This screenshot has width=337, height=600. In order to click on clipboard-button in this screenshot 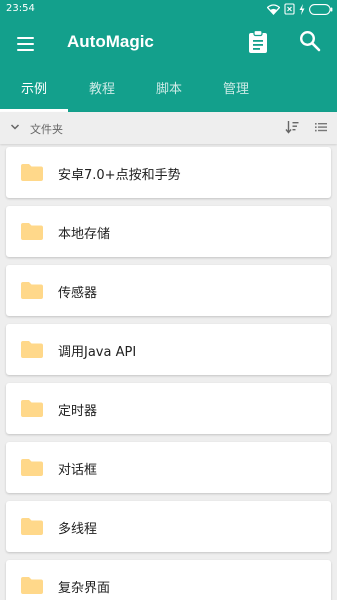, I will do `click(259, 42)`.